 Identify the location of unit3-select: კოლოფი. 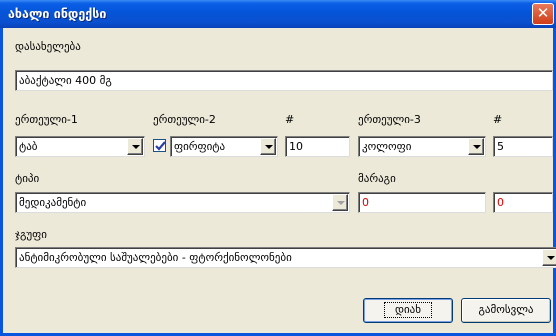
(422, 146).